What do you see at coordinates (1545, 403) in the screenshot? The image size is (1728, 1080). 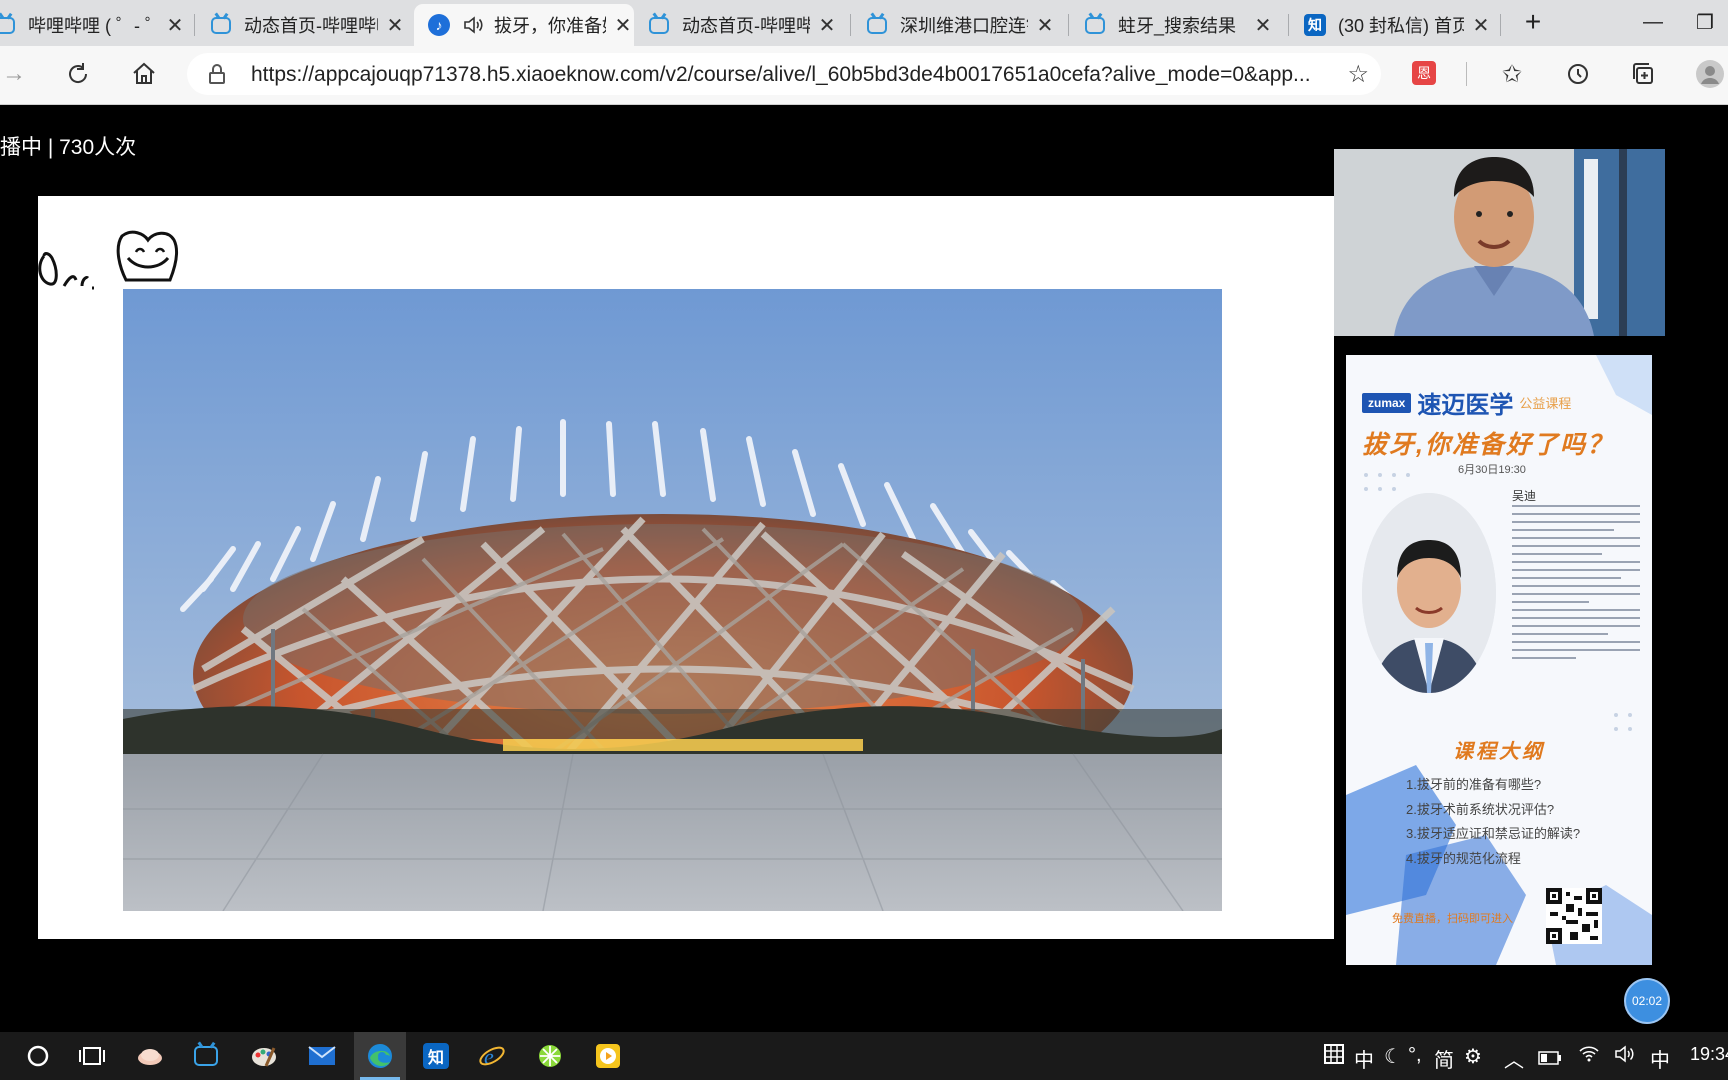 I see `brand-tag: 公益课程` at bounding box center [1545, 403].